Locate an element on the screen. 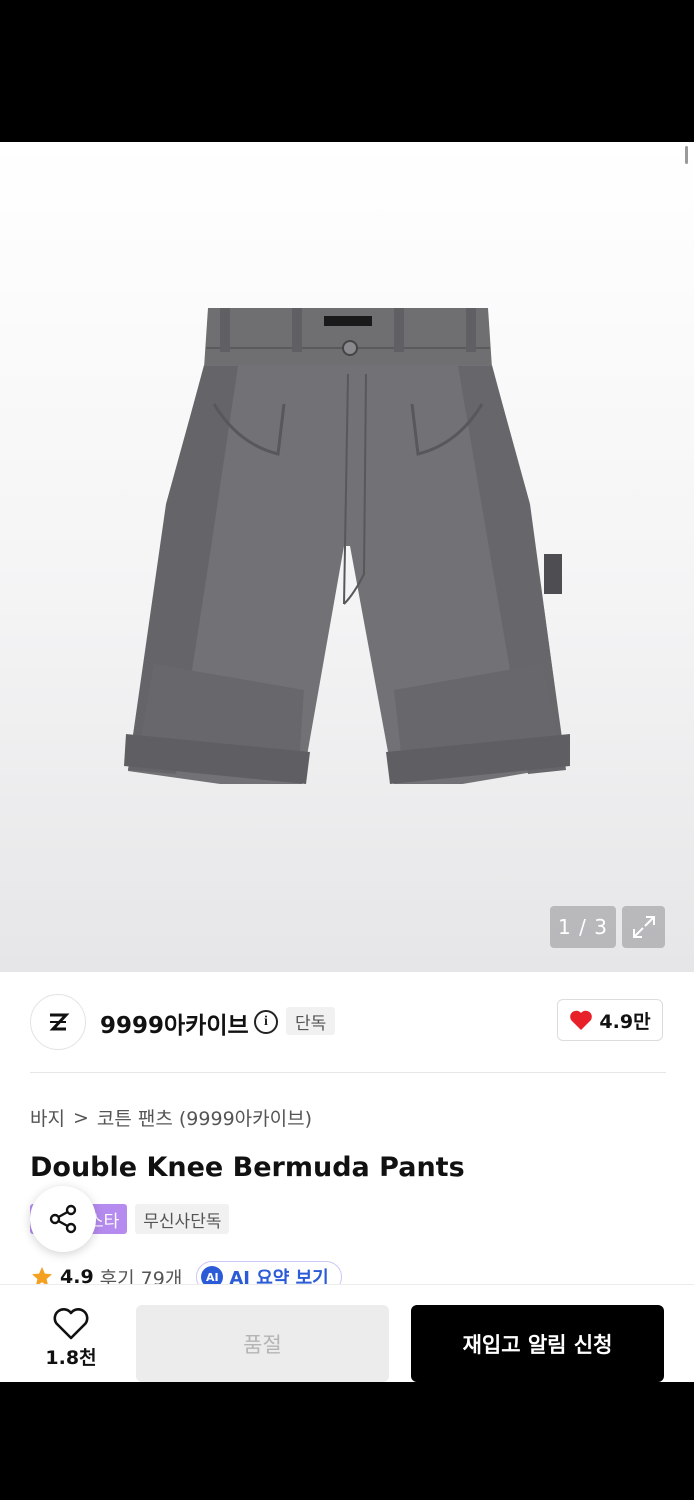  bottom-action-bar: 1.8천 품절 재입고 알림 신청 is located at coordinates (347, 1333).